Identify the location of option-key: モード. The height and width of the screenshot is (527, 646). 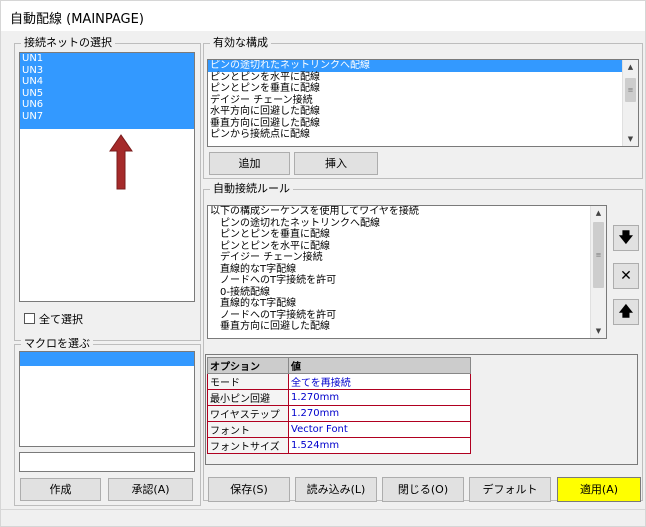
(248, 381).